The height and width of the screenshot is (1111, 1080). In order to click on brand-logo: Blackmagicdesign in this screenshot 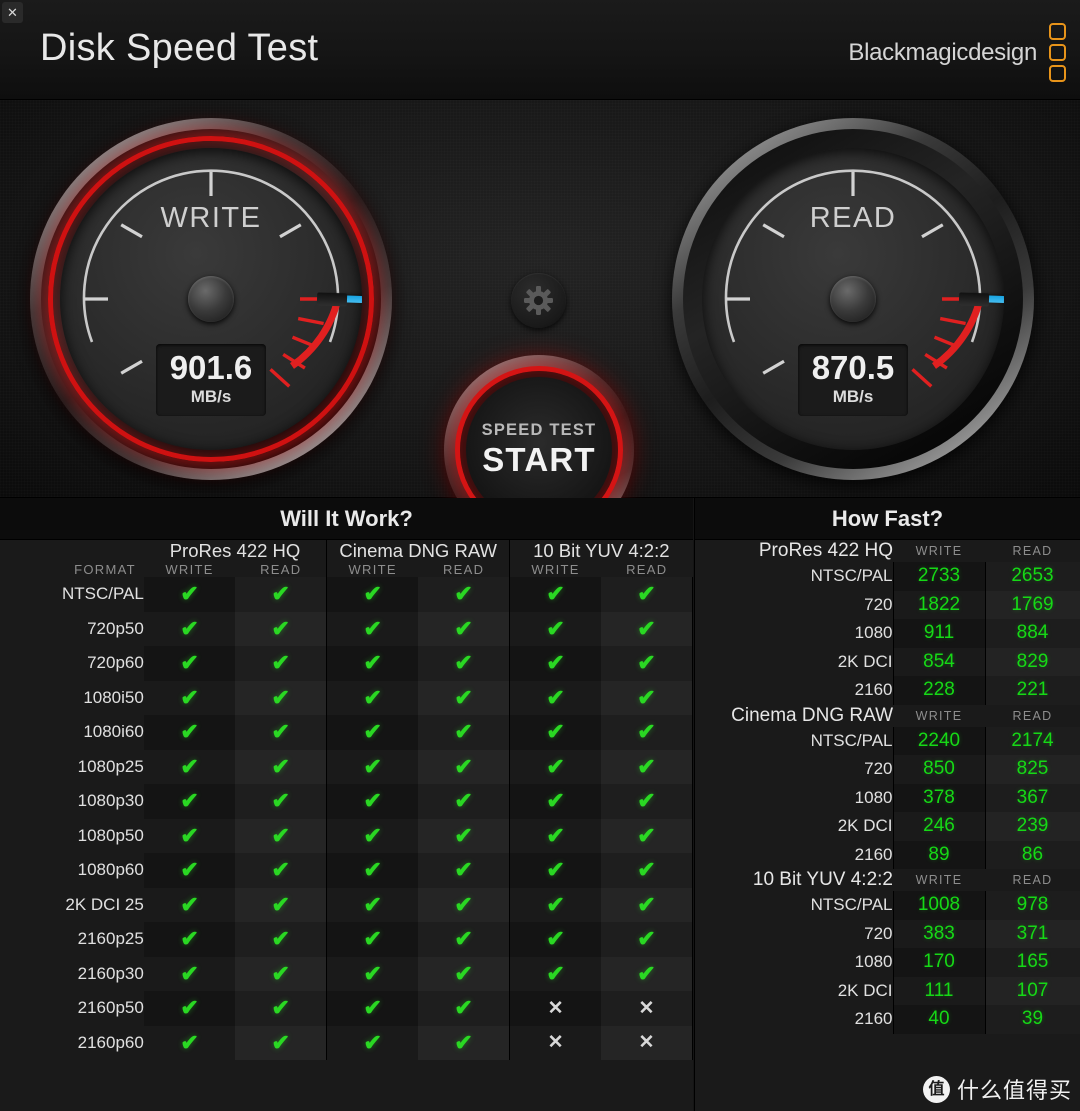, I will do `click(957, 52)`.